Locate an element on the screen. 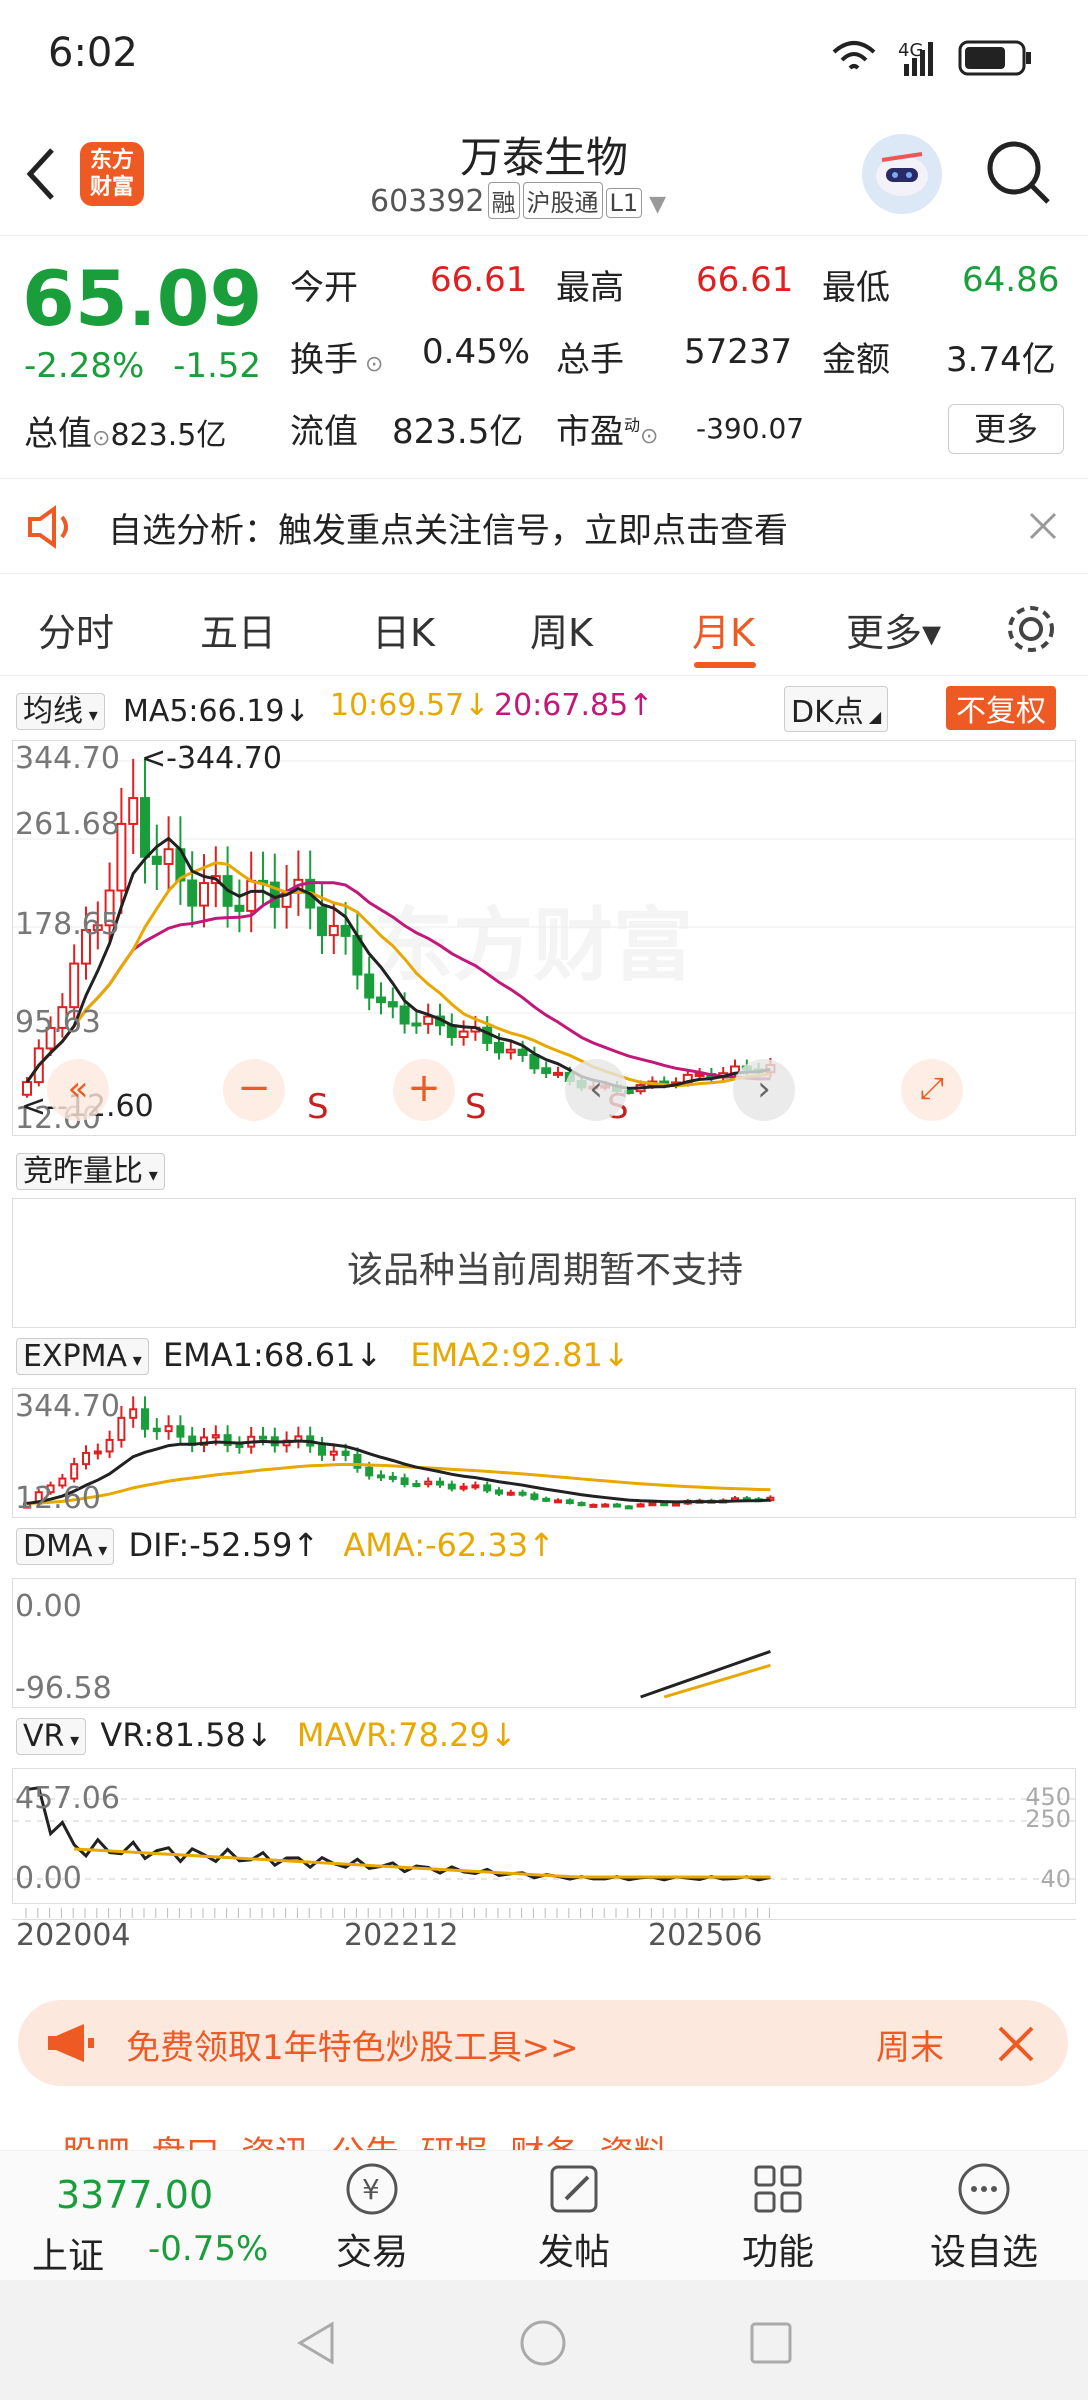 This screenshot has width=1088, height=2400. stock-code-row: 603392 融沪股通 L1 ▼ is located at coordinates (518, 200).